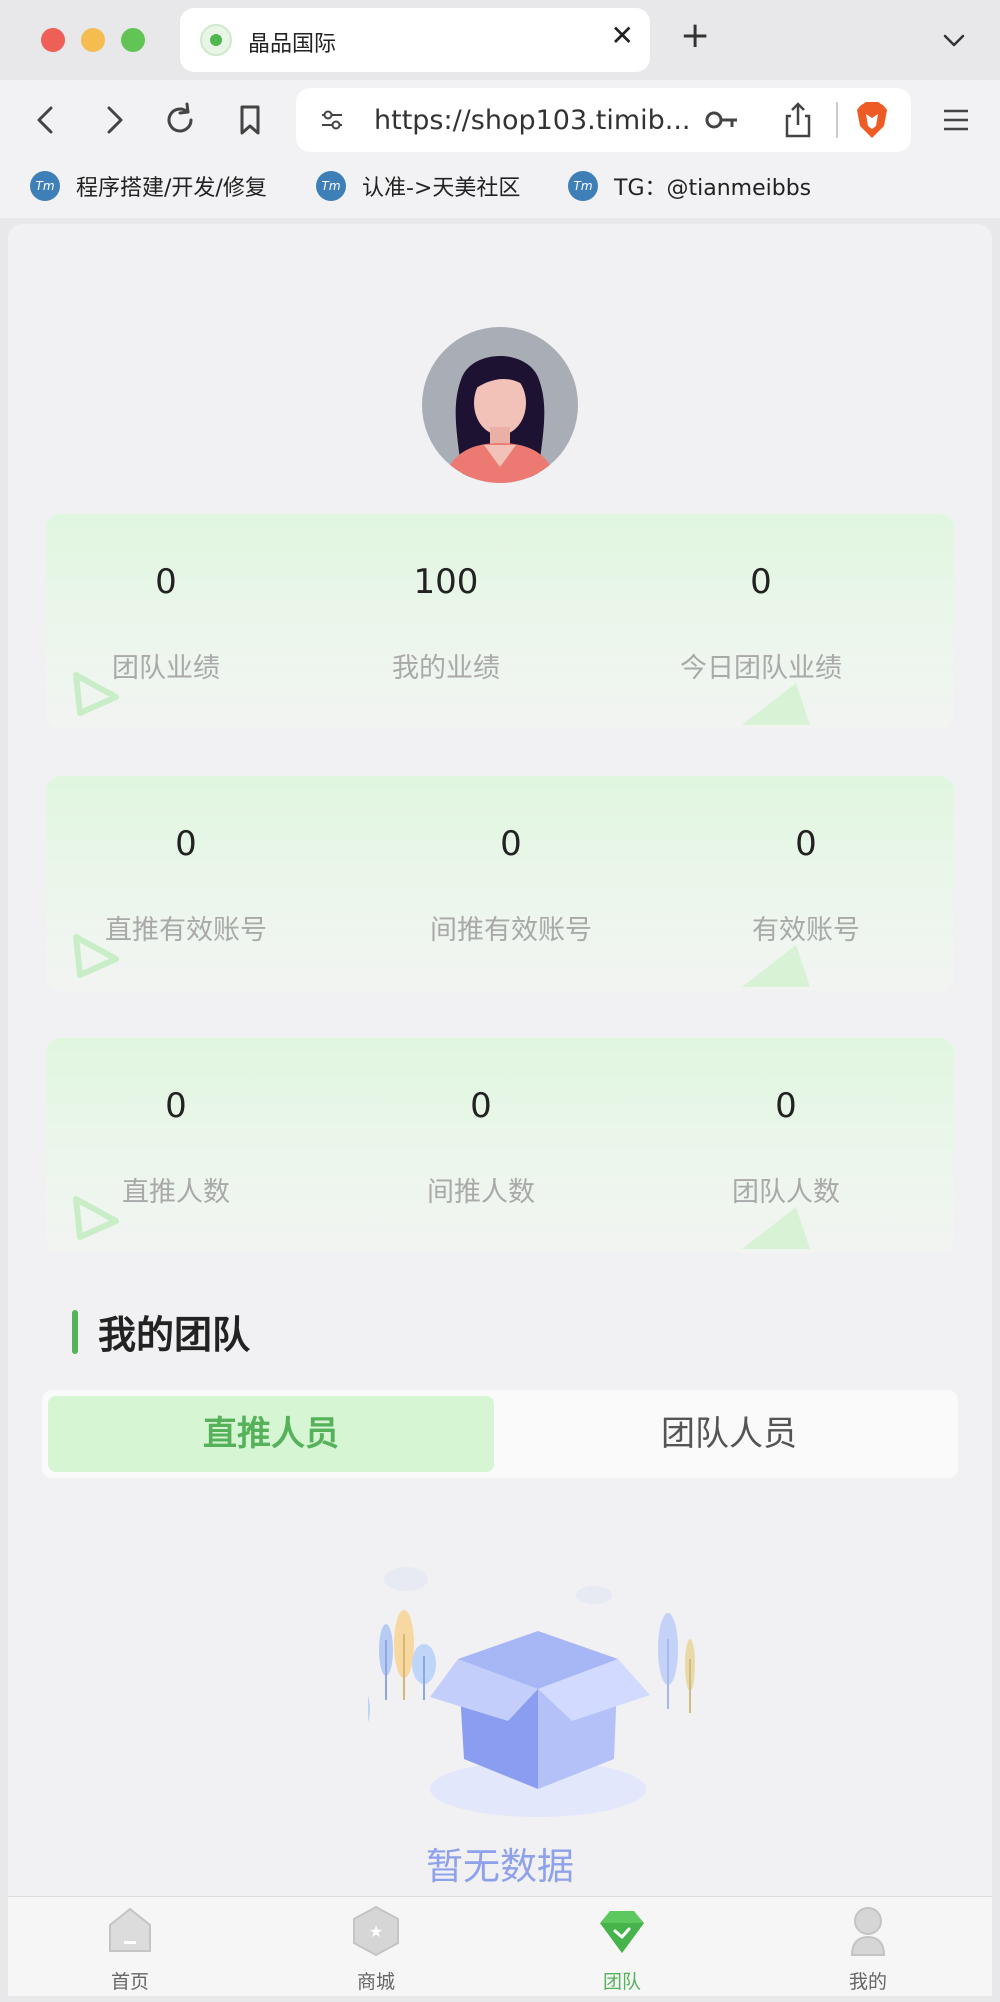 This screenshot has height=2002, width=1000. What do you see at coordinates (806, 930) in the screenshot?
I see `stat-label: 有效账号` at bounding box center [806, 930].